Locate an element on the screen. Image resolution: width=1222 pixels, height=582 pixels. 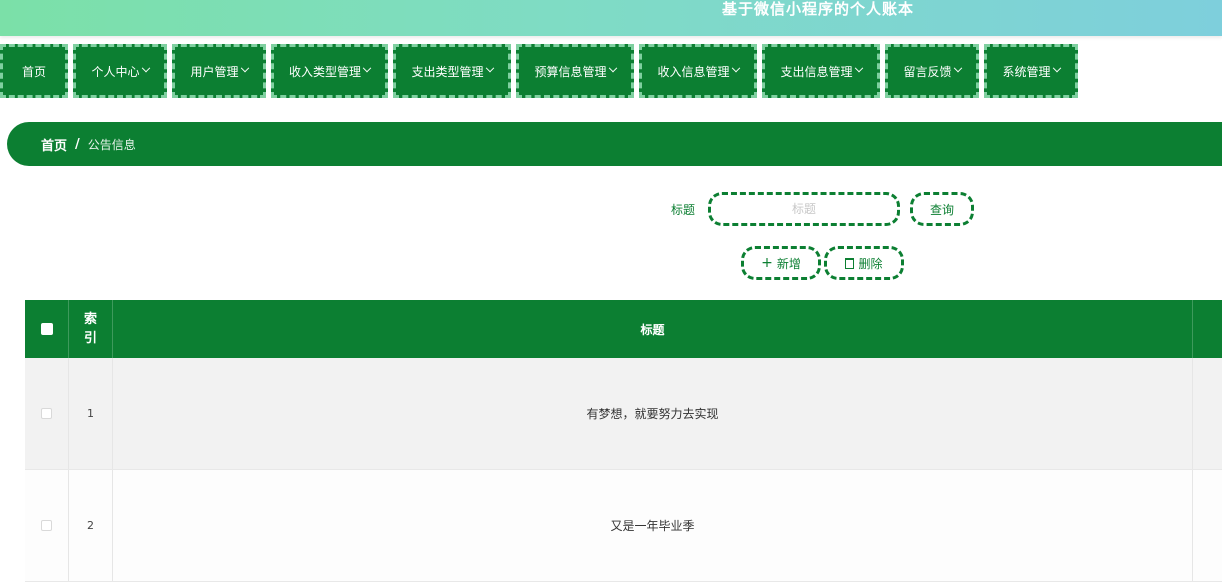
nav-item-income-type: 收入类型管理 is located at coordinates (329, 71).